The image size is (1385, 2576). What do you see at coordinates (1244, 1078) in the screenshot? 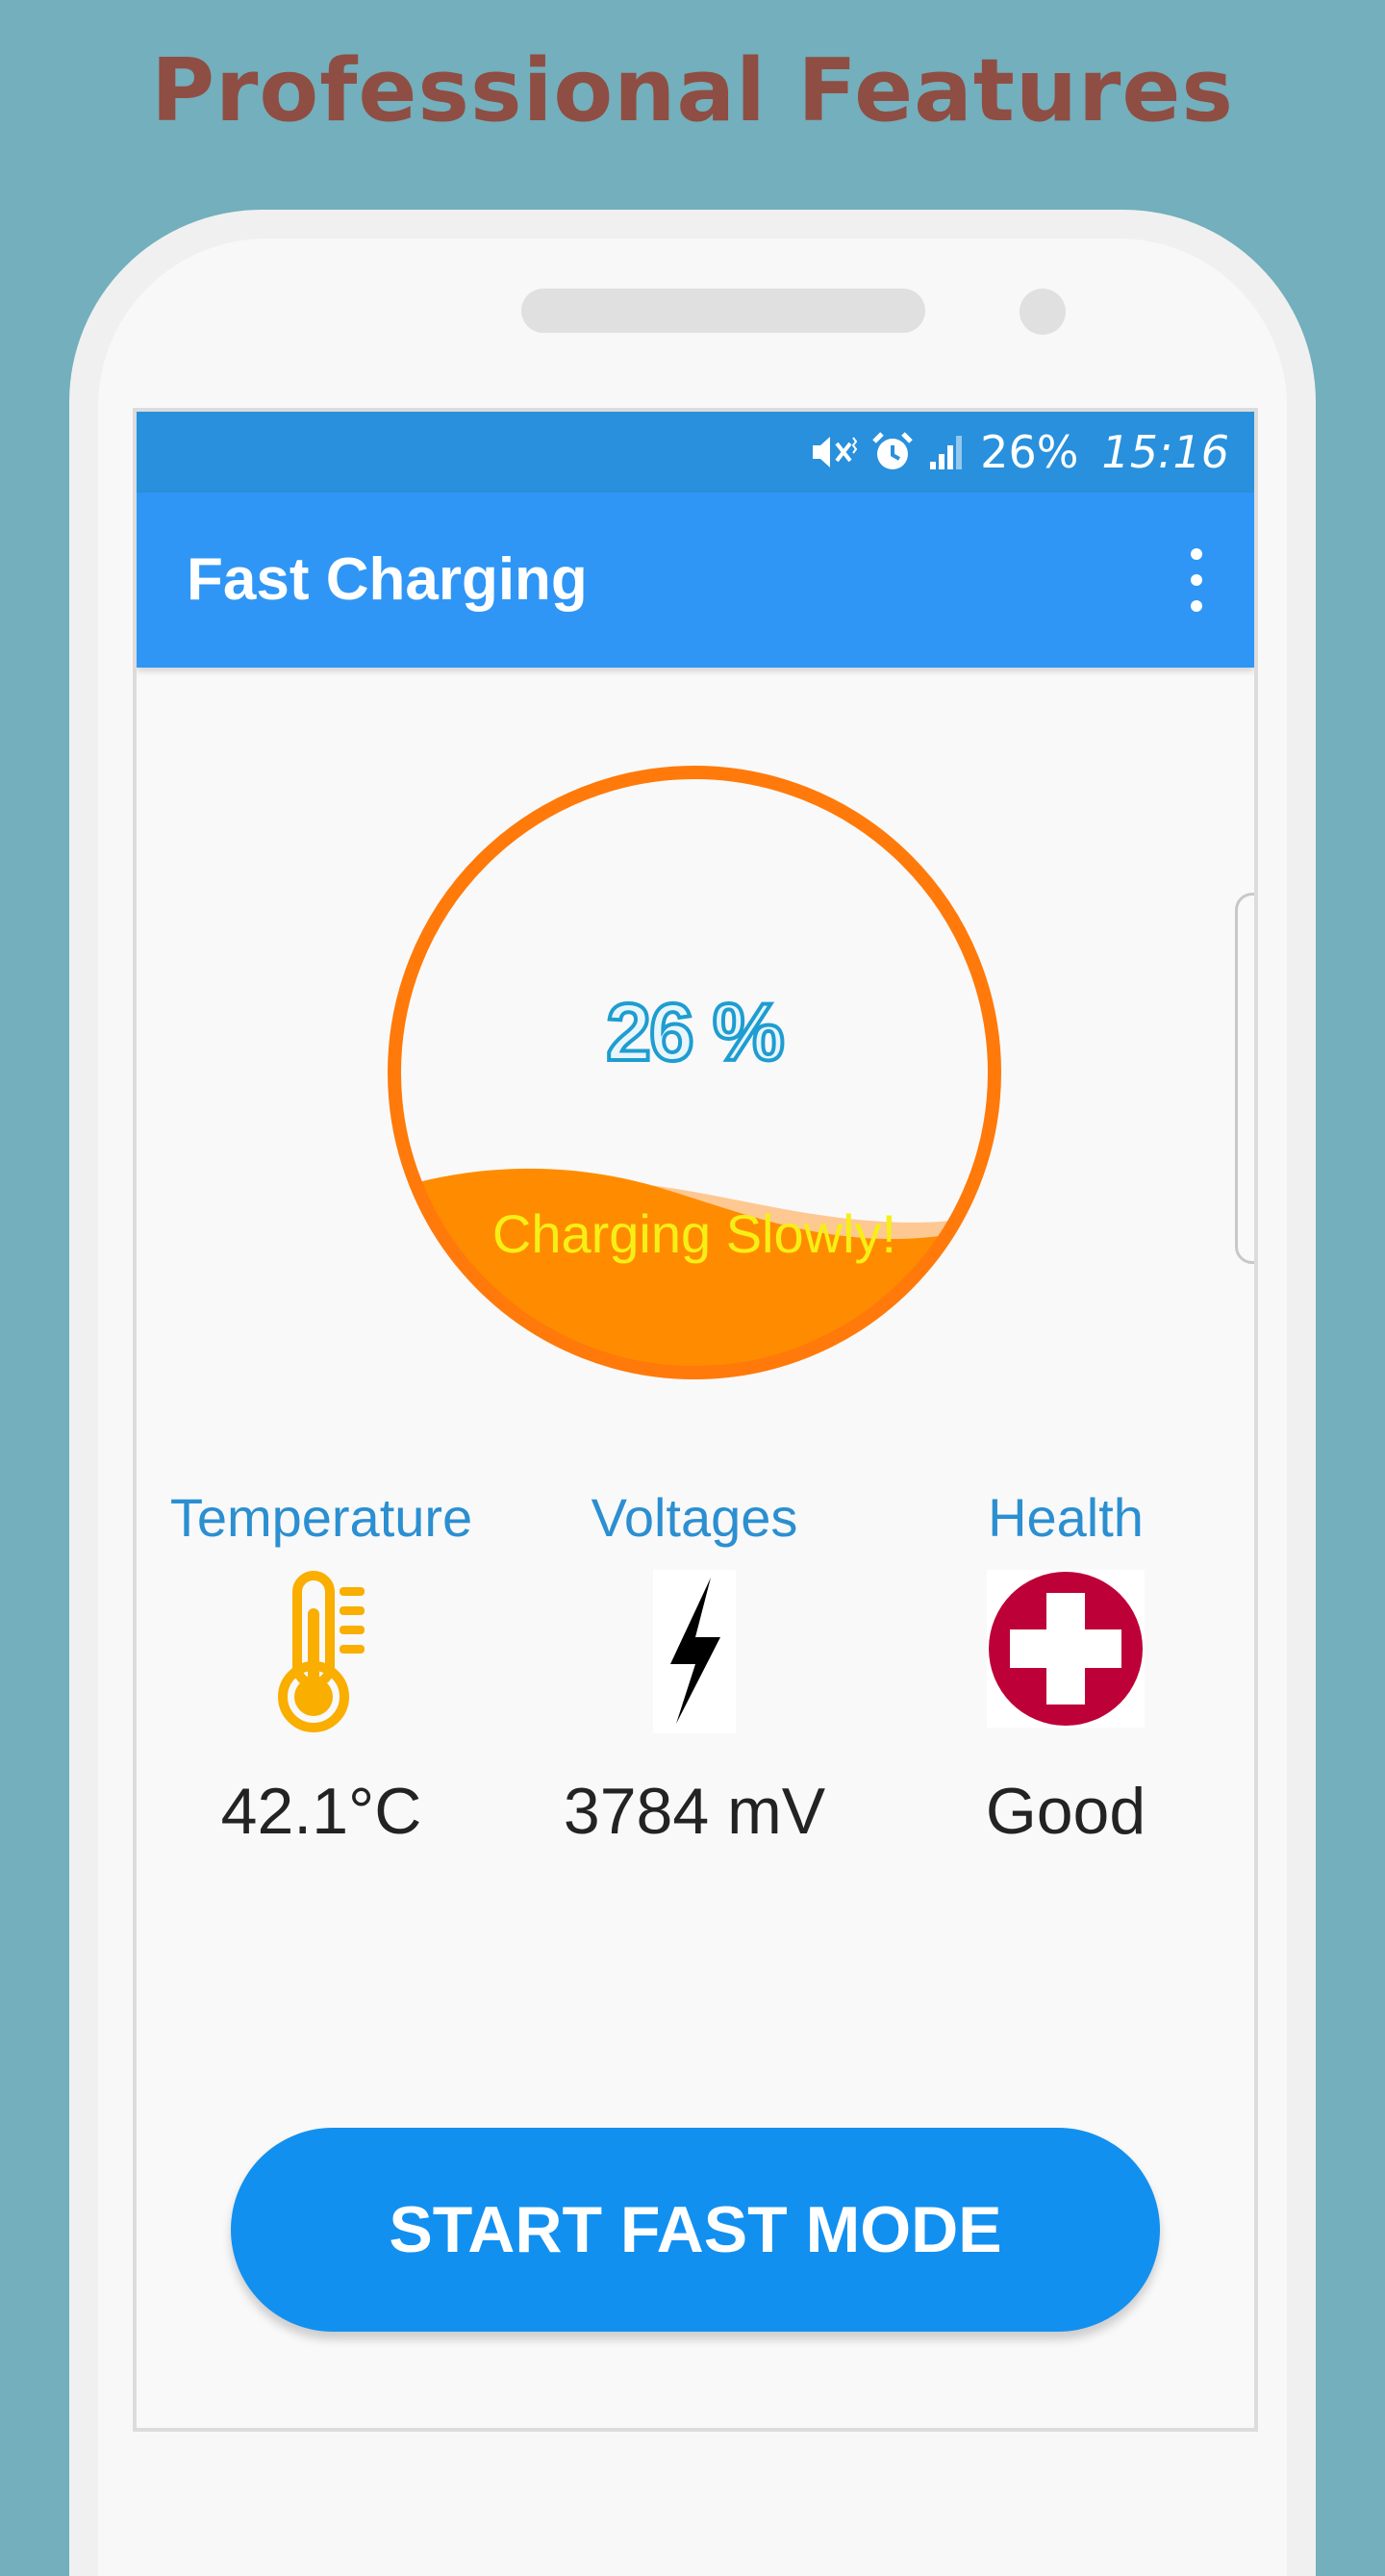
I see `side-drawer-handle` at bounding box center [1244, 1078].